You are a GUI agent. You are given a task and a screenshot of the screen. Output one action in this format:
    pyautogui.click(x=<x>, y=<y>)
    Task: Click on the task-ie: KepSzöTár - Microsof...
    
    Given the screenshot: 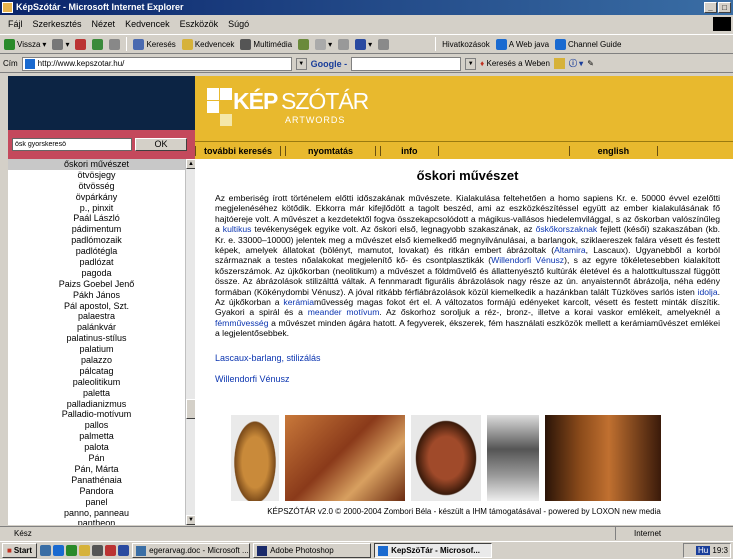 What is the action you would take?
    pyautogui.click(x=433, y=550)
    